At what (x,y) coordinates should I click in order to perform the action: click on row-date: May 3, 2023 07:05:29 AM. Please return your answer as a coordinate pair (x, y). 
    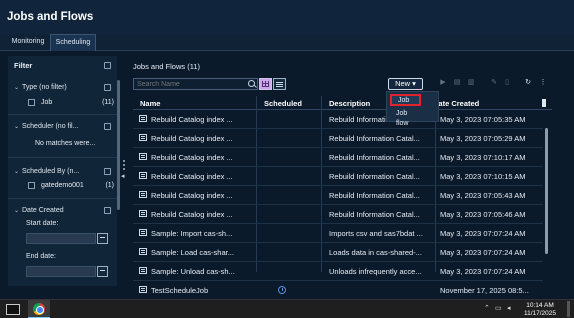
    Looking at the image, I should click on (483, 138).